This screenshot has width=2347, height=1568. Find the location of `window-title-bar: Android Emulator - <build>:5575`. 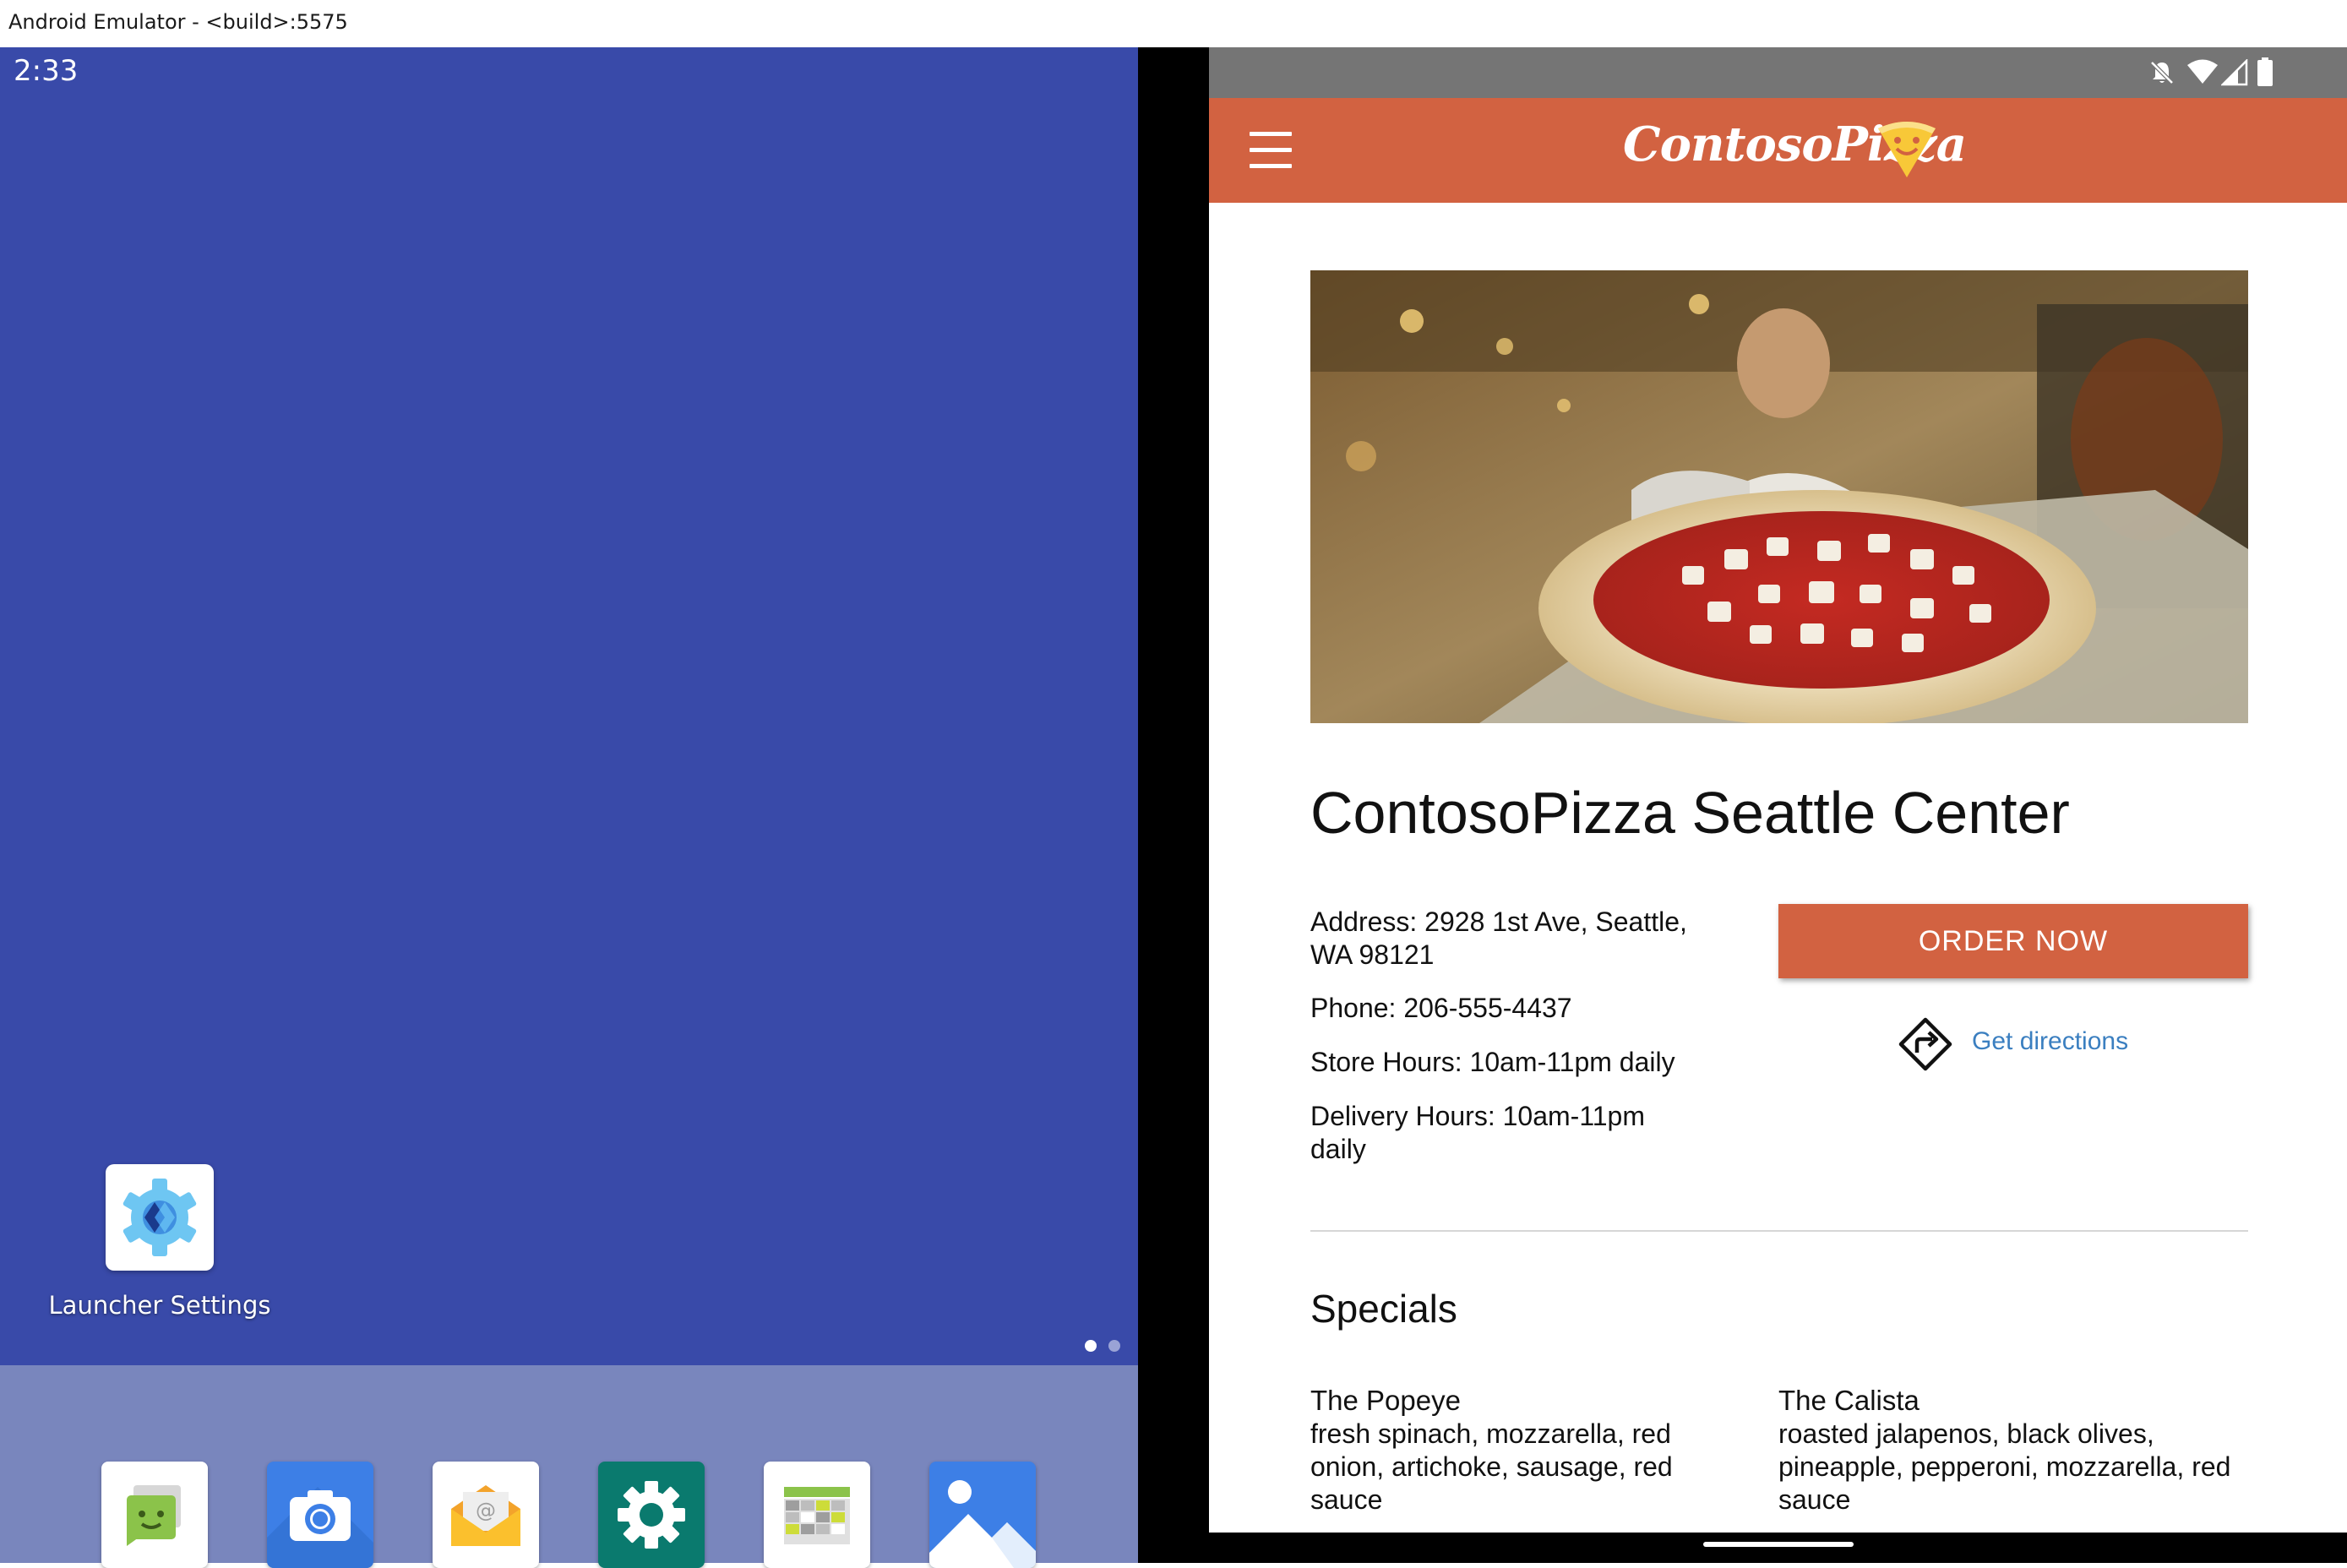

window-title-bar: Android Emulator - <build>:5575 is located at coordinates (1173, 23).